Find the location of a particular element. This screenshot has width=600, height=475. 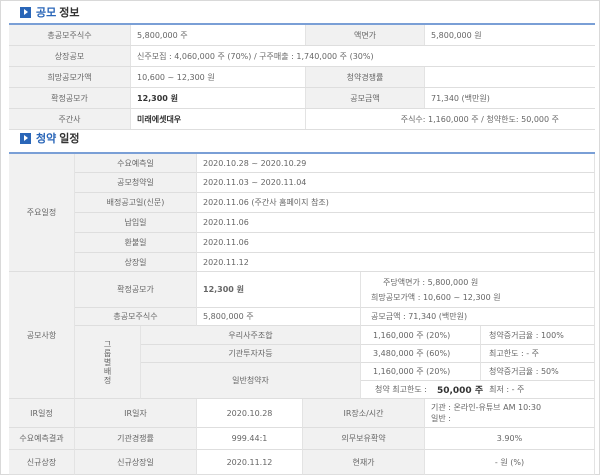

listing-date-label: 신규상장일 is located at coordinates (136, 462).